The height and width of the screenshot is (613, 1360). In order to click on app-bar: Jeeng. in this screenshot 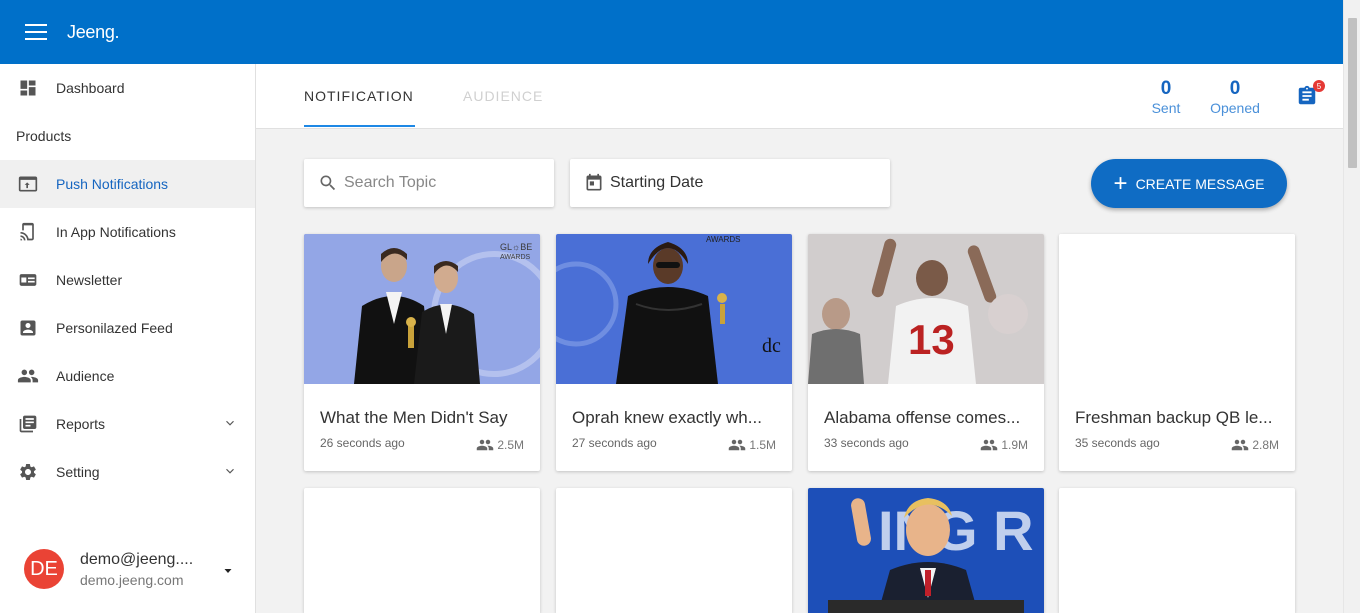, I will do `click(671, 32)`.